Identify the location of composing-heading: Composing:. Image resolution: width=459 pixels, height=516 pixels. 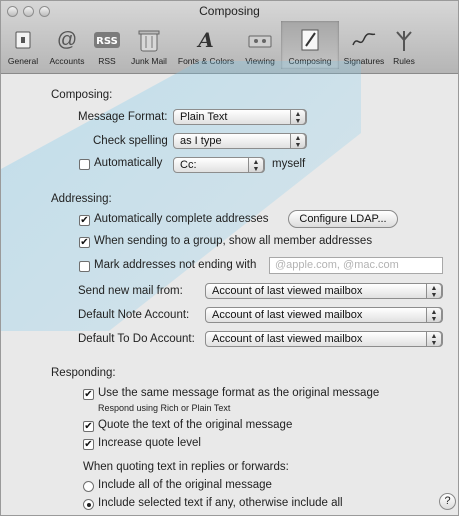
(82, 95).